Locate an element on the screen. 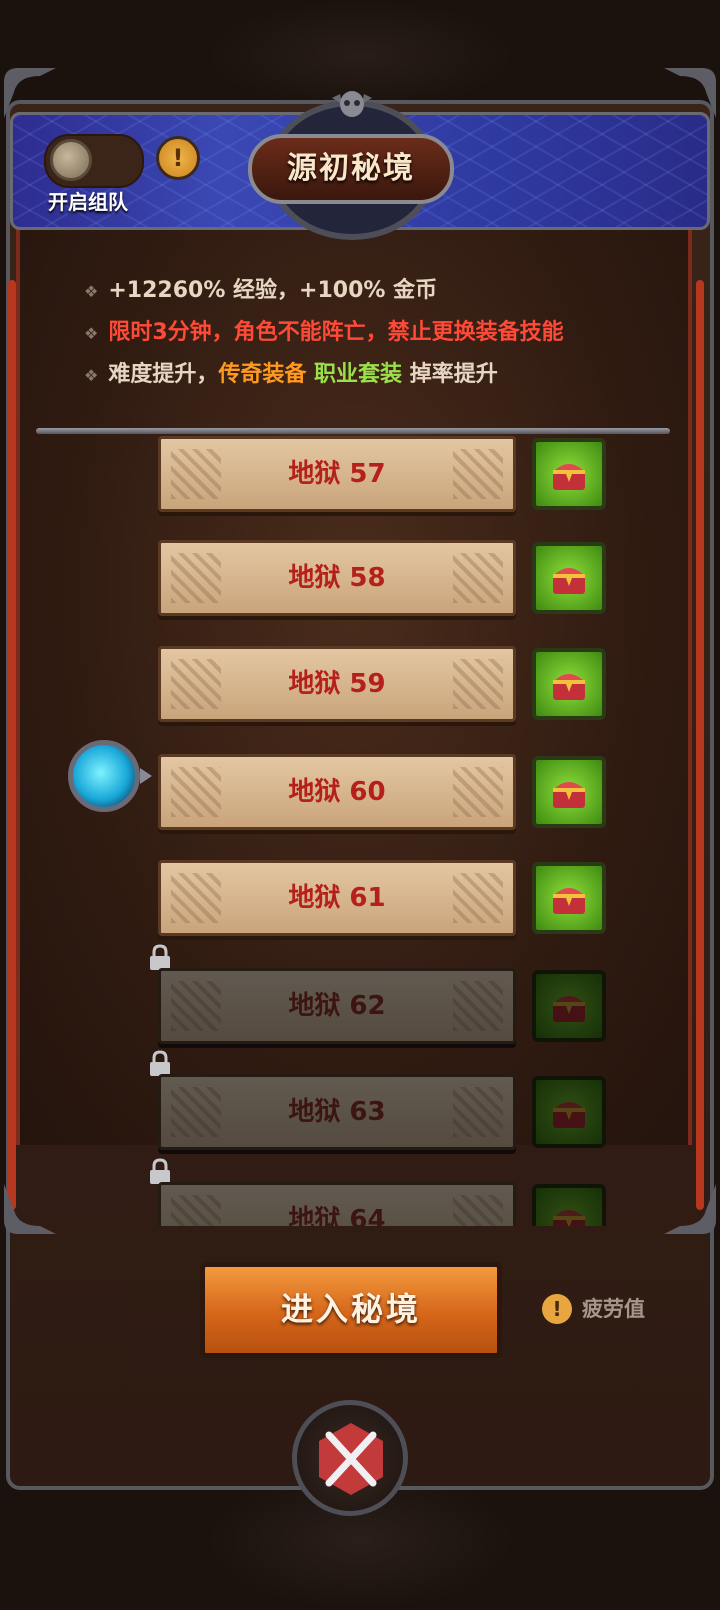  drop-info-line: ❖ 难度提升，传奇装备 职业套装 掉率提升 is located at coordinates (291, 372).